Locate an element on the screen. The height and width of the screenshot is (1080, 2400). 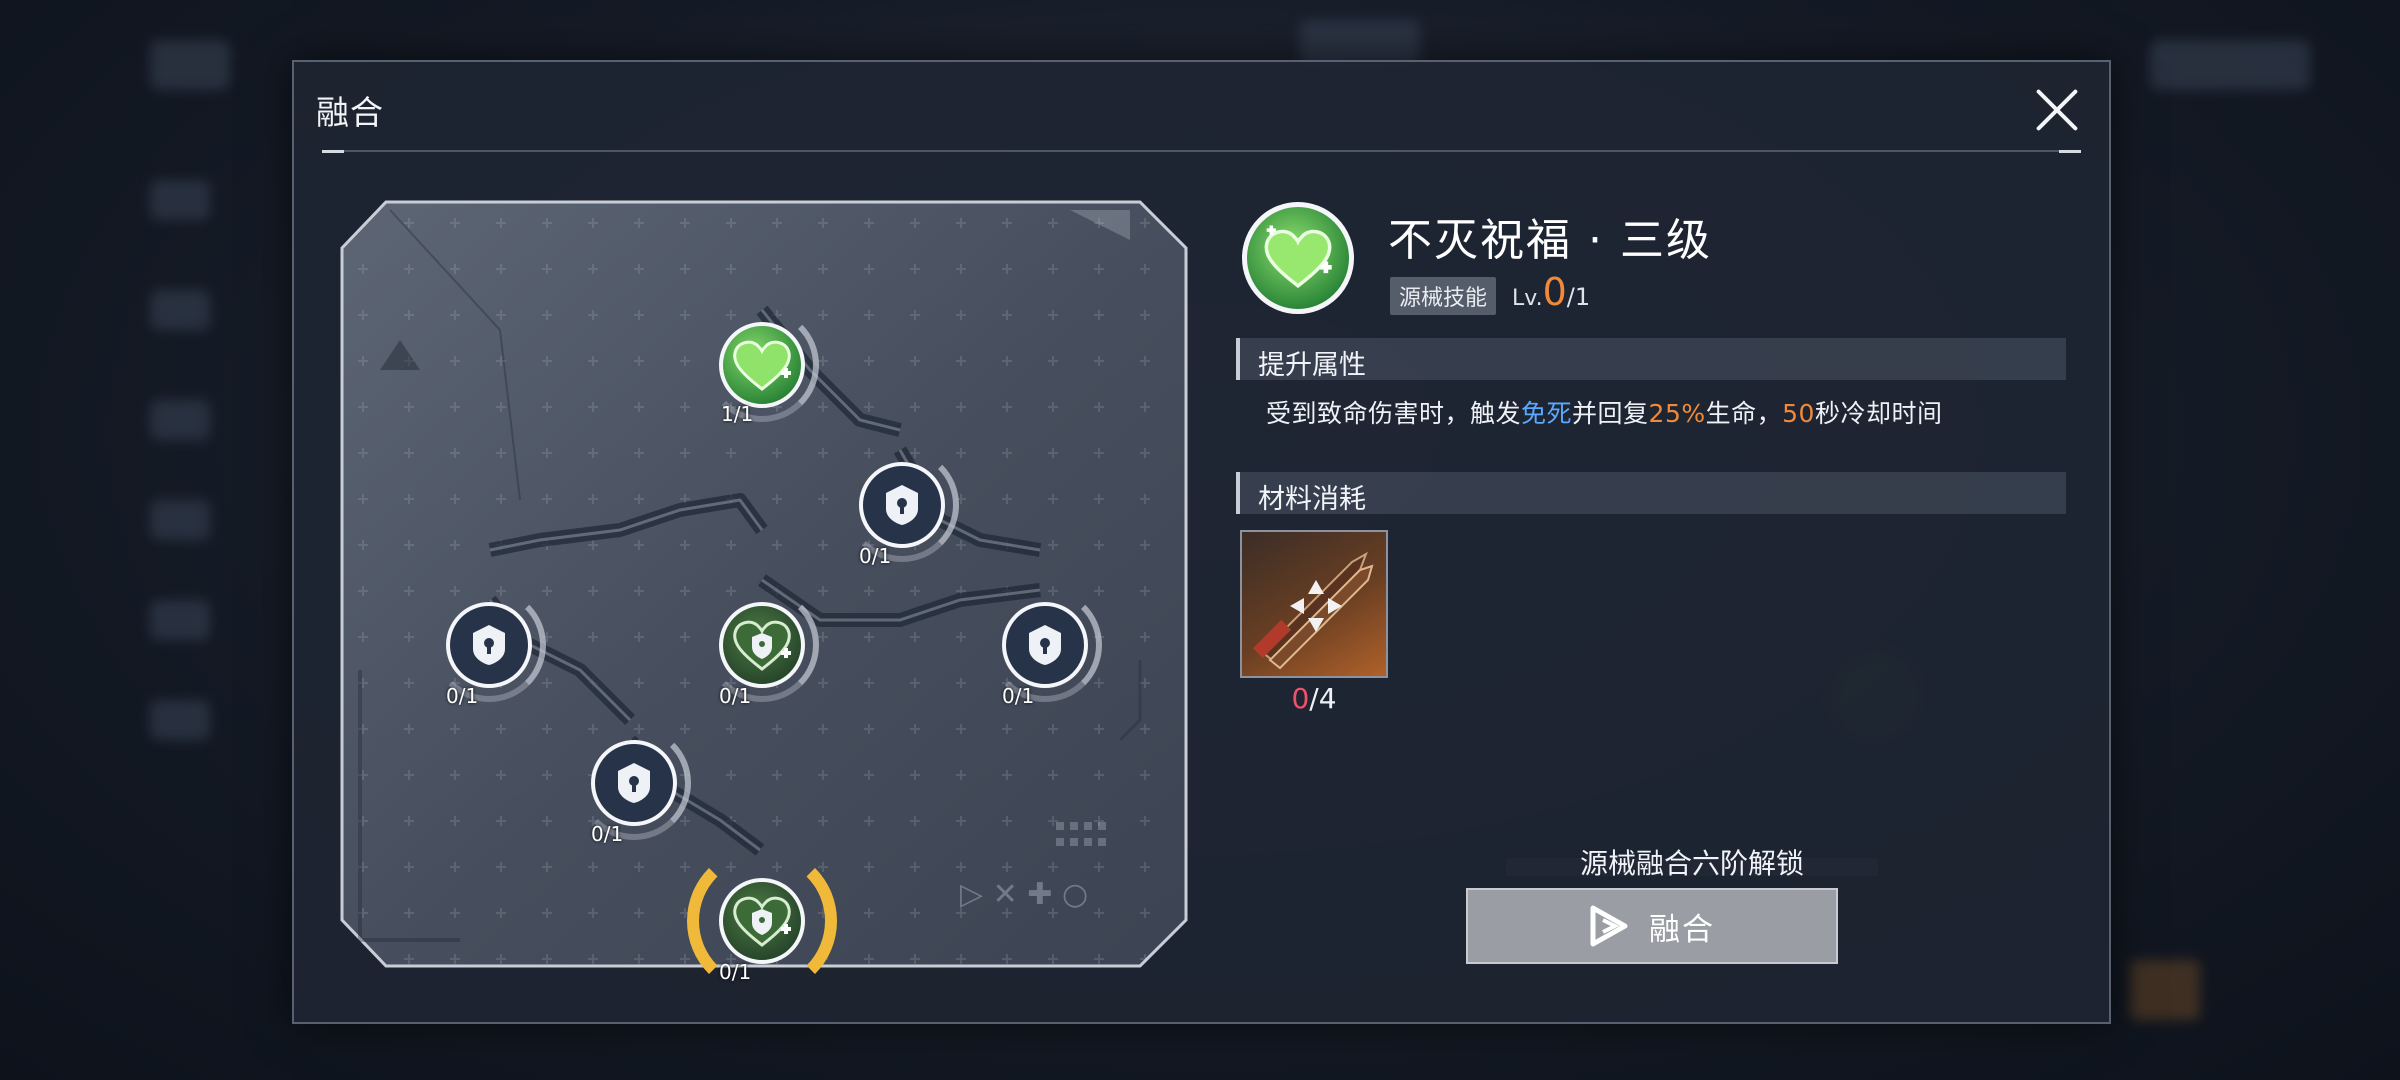
material-have: 0 is located at coordinates (1300, 698).